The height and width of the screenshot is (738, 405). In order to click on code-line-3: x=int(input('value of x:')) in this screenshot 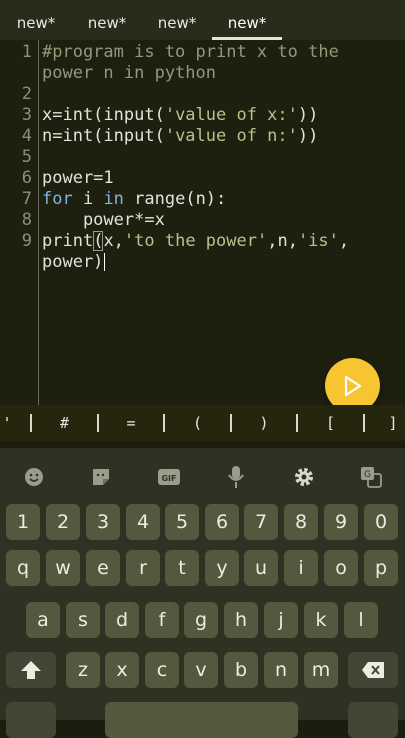, I will do `click(180, 115)`.